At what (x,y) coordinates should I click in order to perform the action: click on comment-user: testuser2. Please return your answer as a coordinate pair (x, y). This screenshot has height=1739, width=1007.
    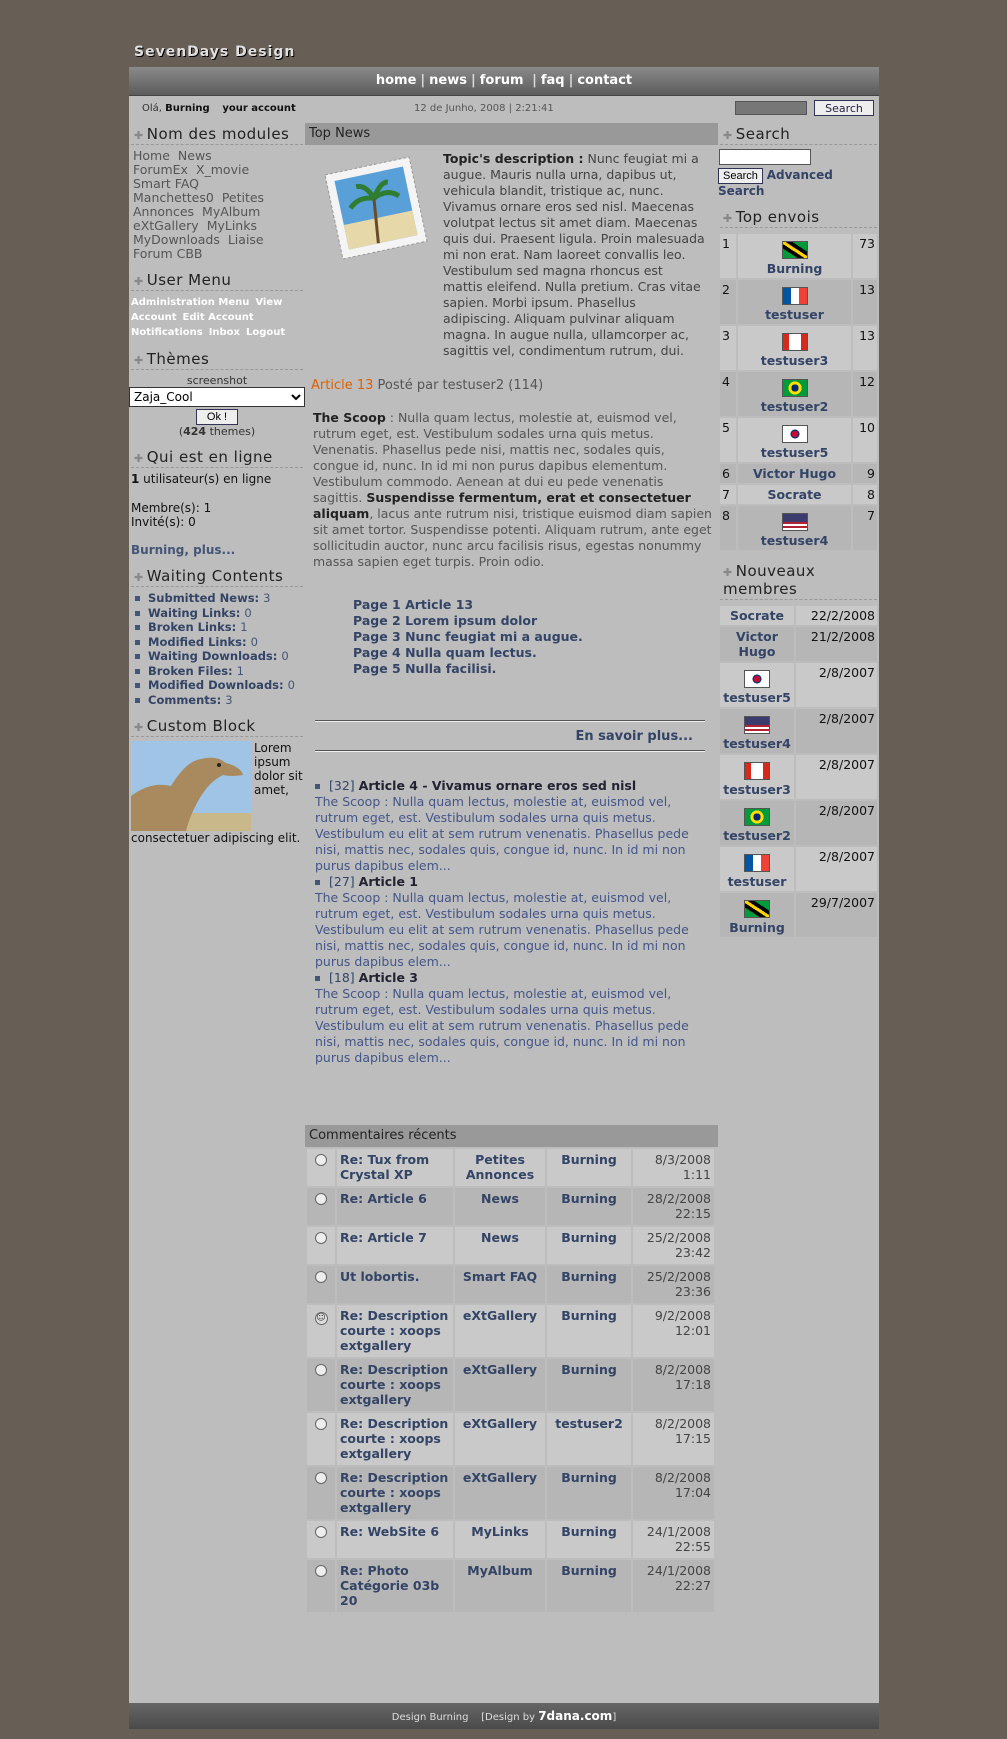
    Looking at the image, I should click on (589, 1439).